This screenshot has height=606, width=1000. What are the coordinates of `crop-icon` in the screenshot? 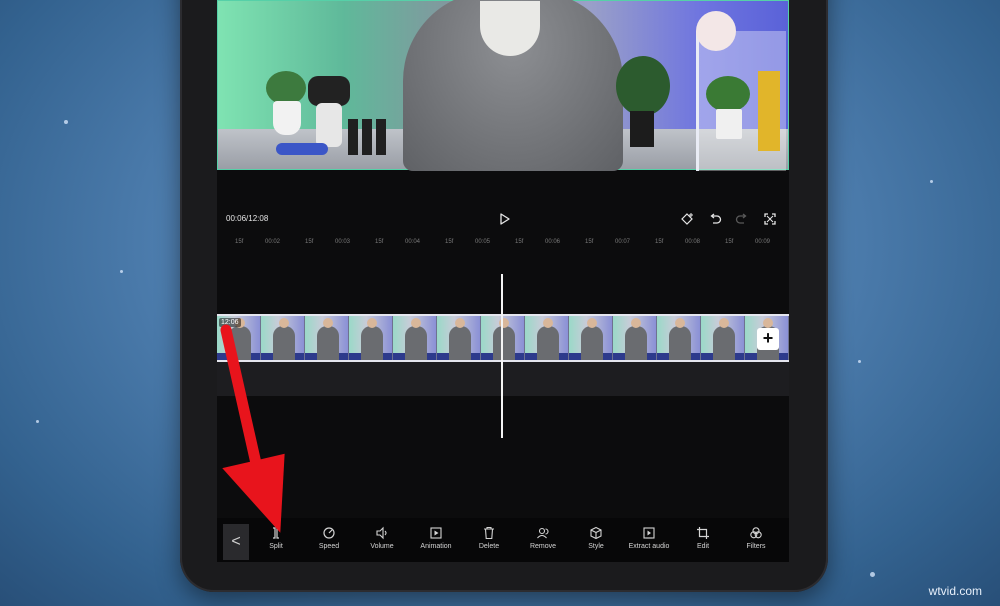 It's located at (703, 533).